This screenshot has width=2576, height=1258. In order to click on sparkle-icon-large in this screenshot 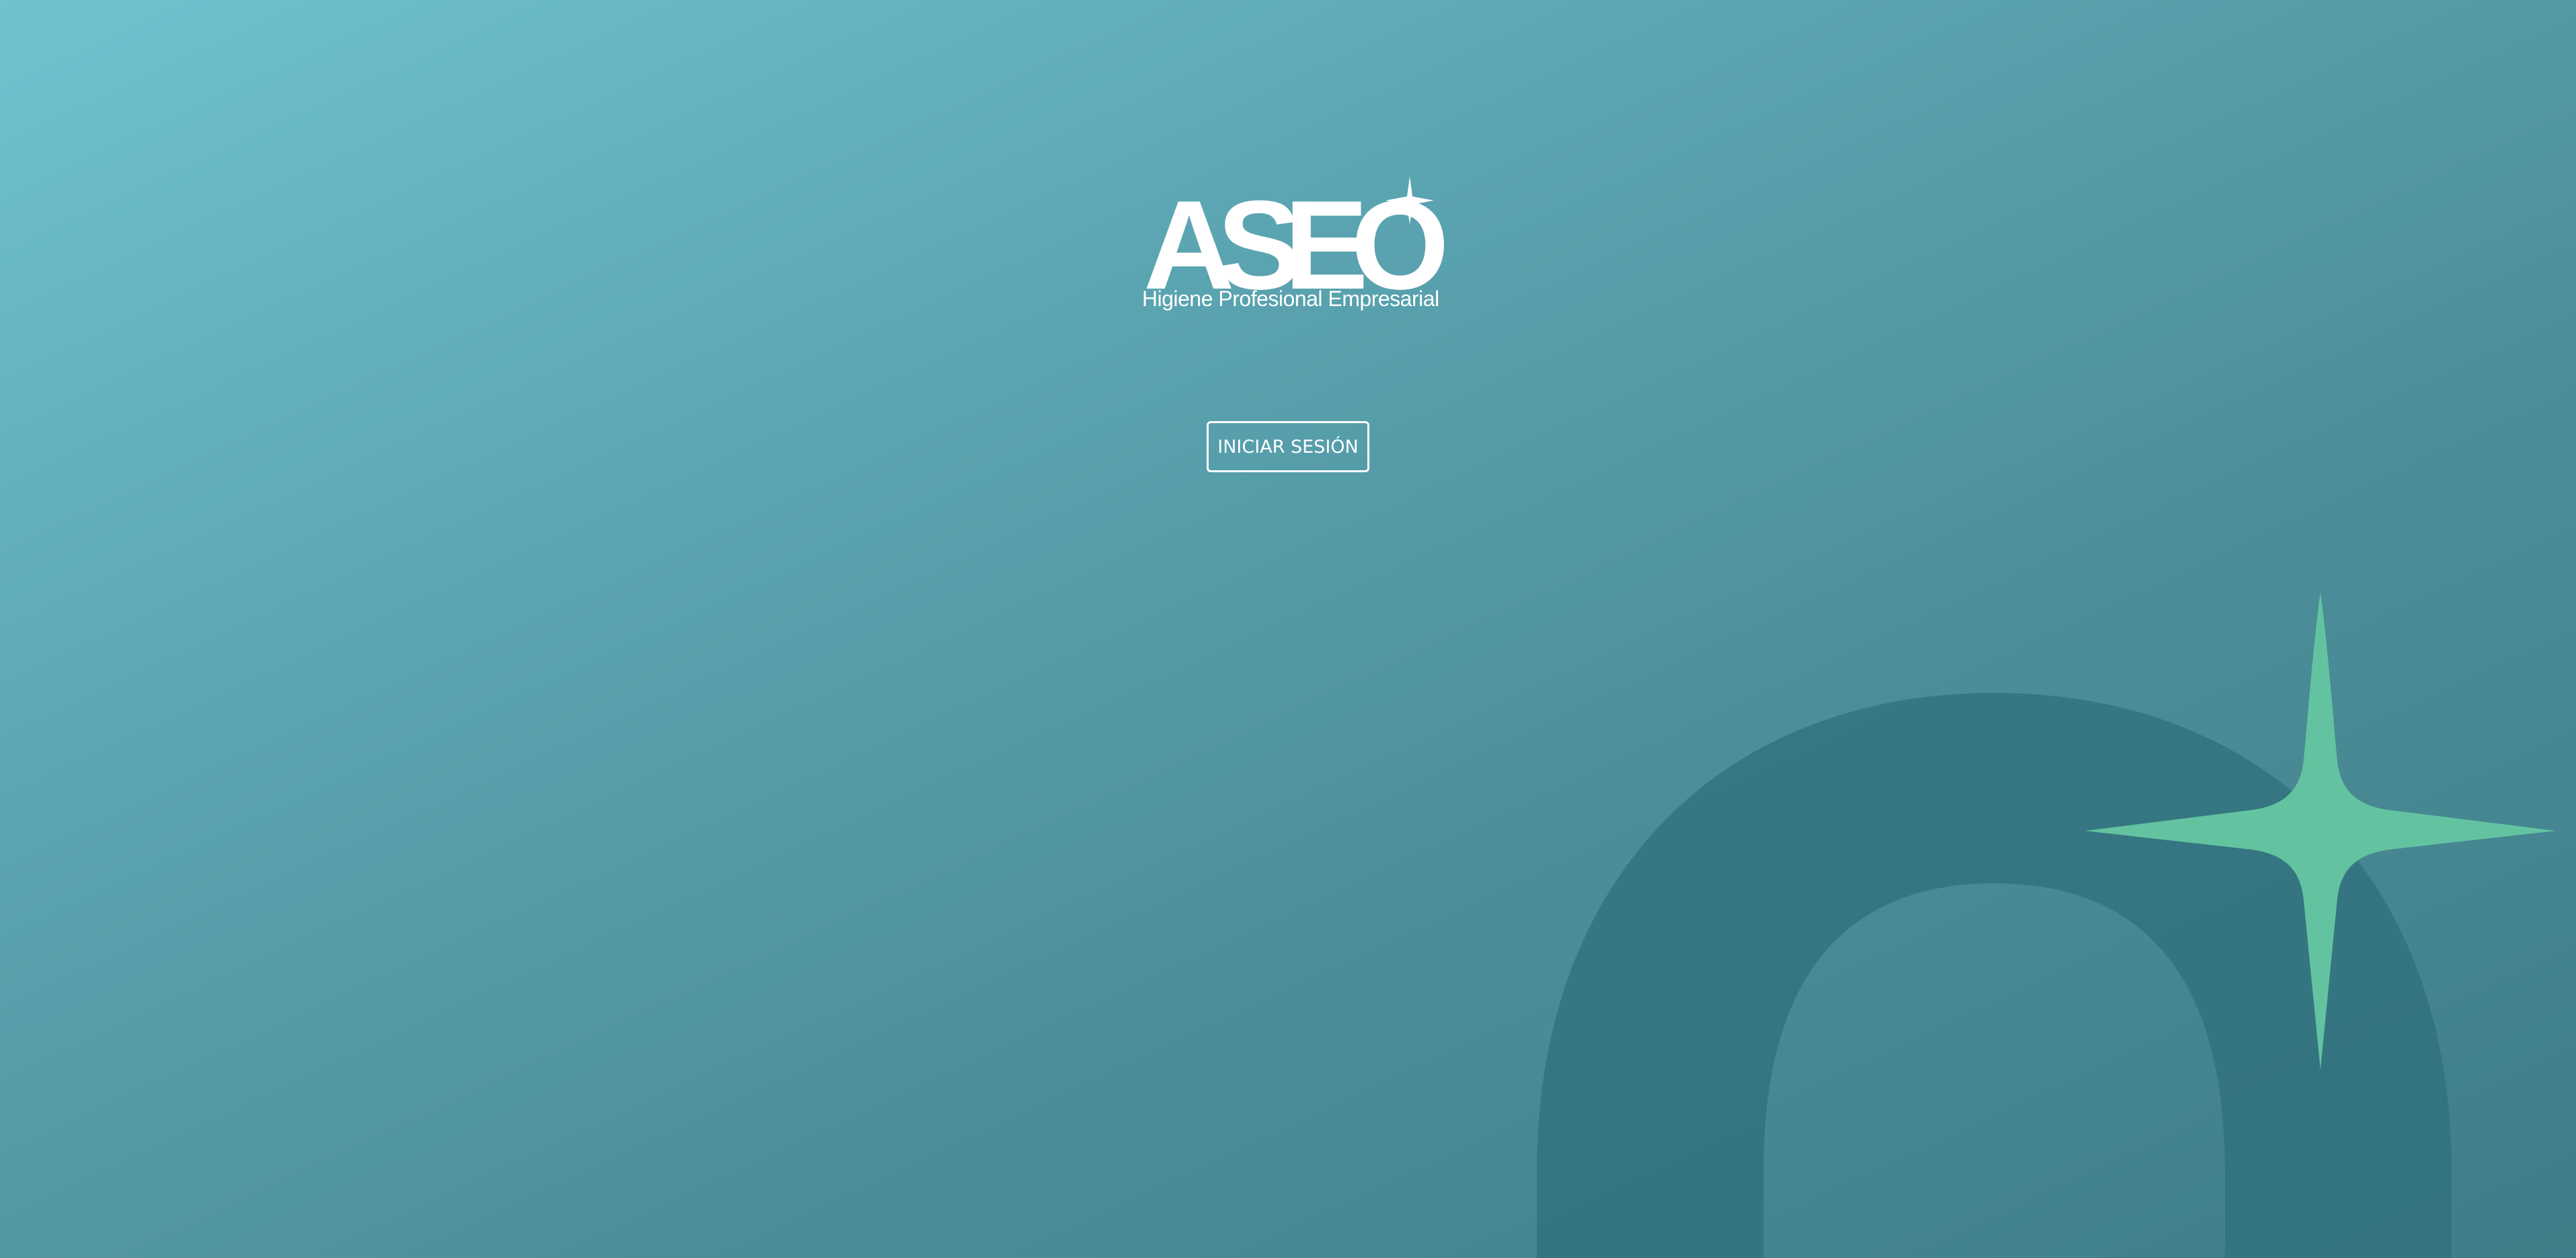, I will do `click(2320, 831)`.